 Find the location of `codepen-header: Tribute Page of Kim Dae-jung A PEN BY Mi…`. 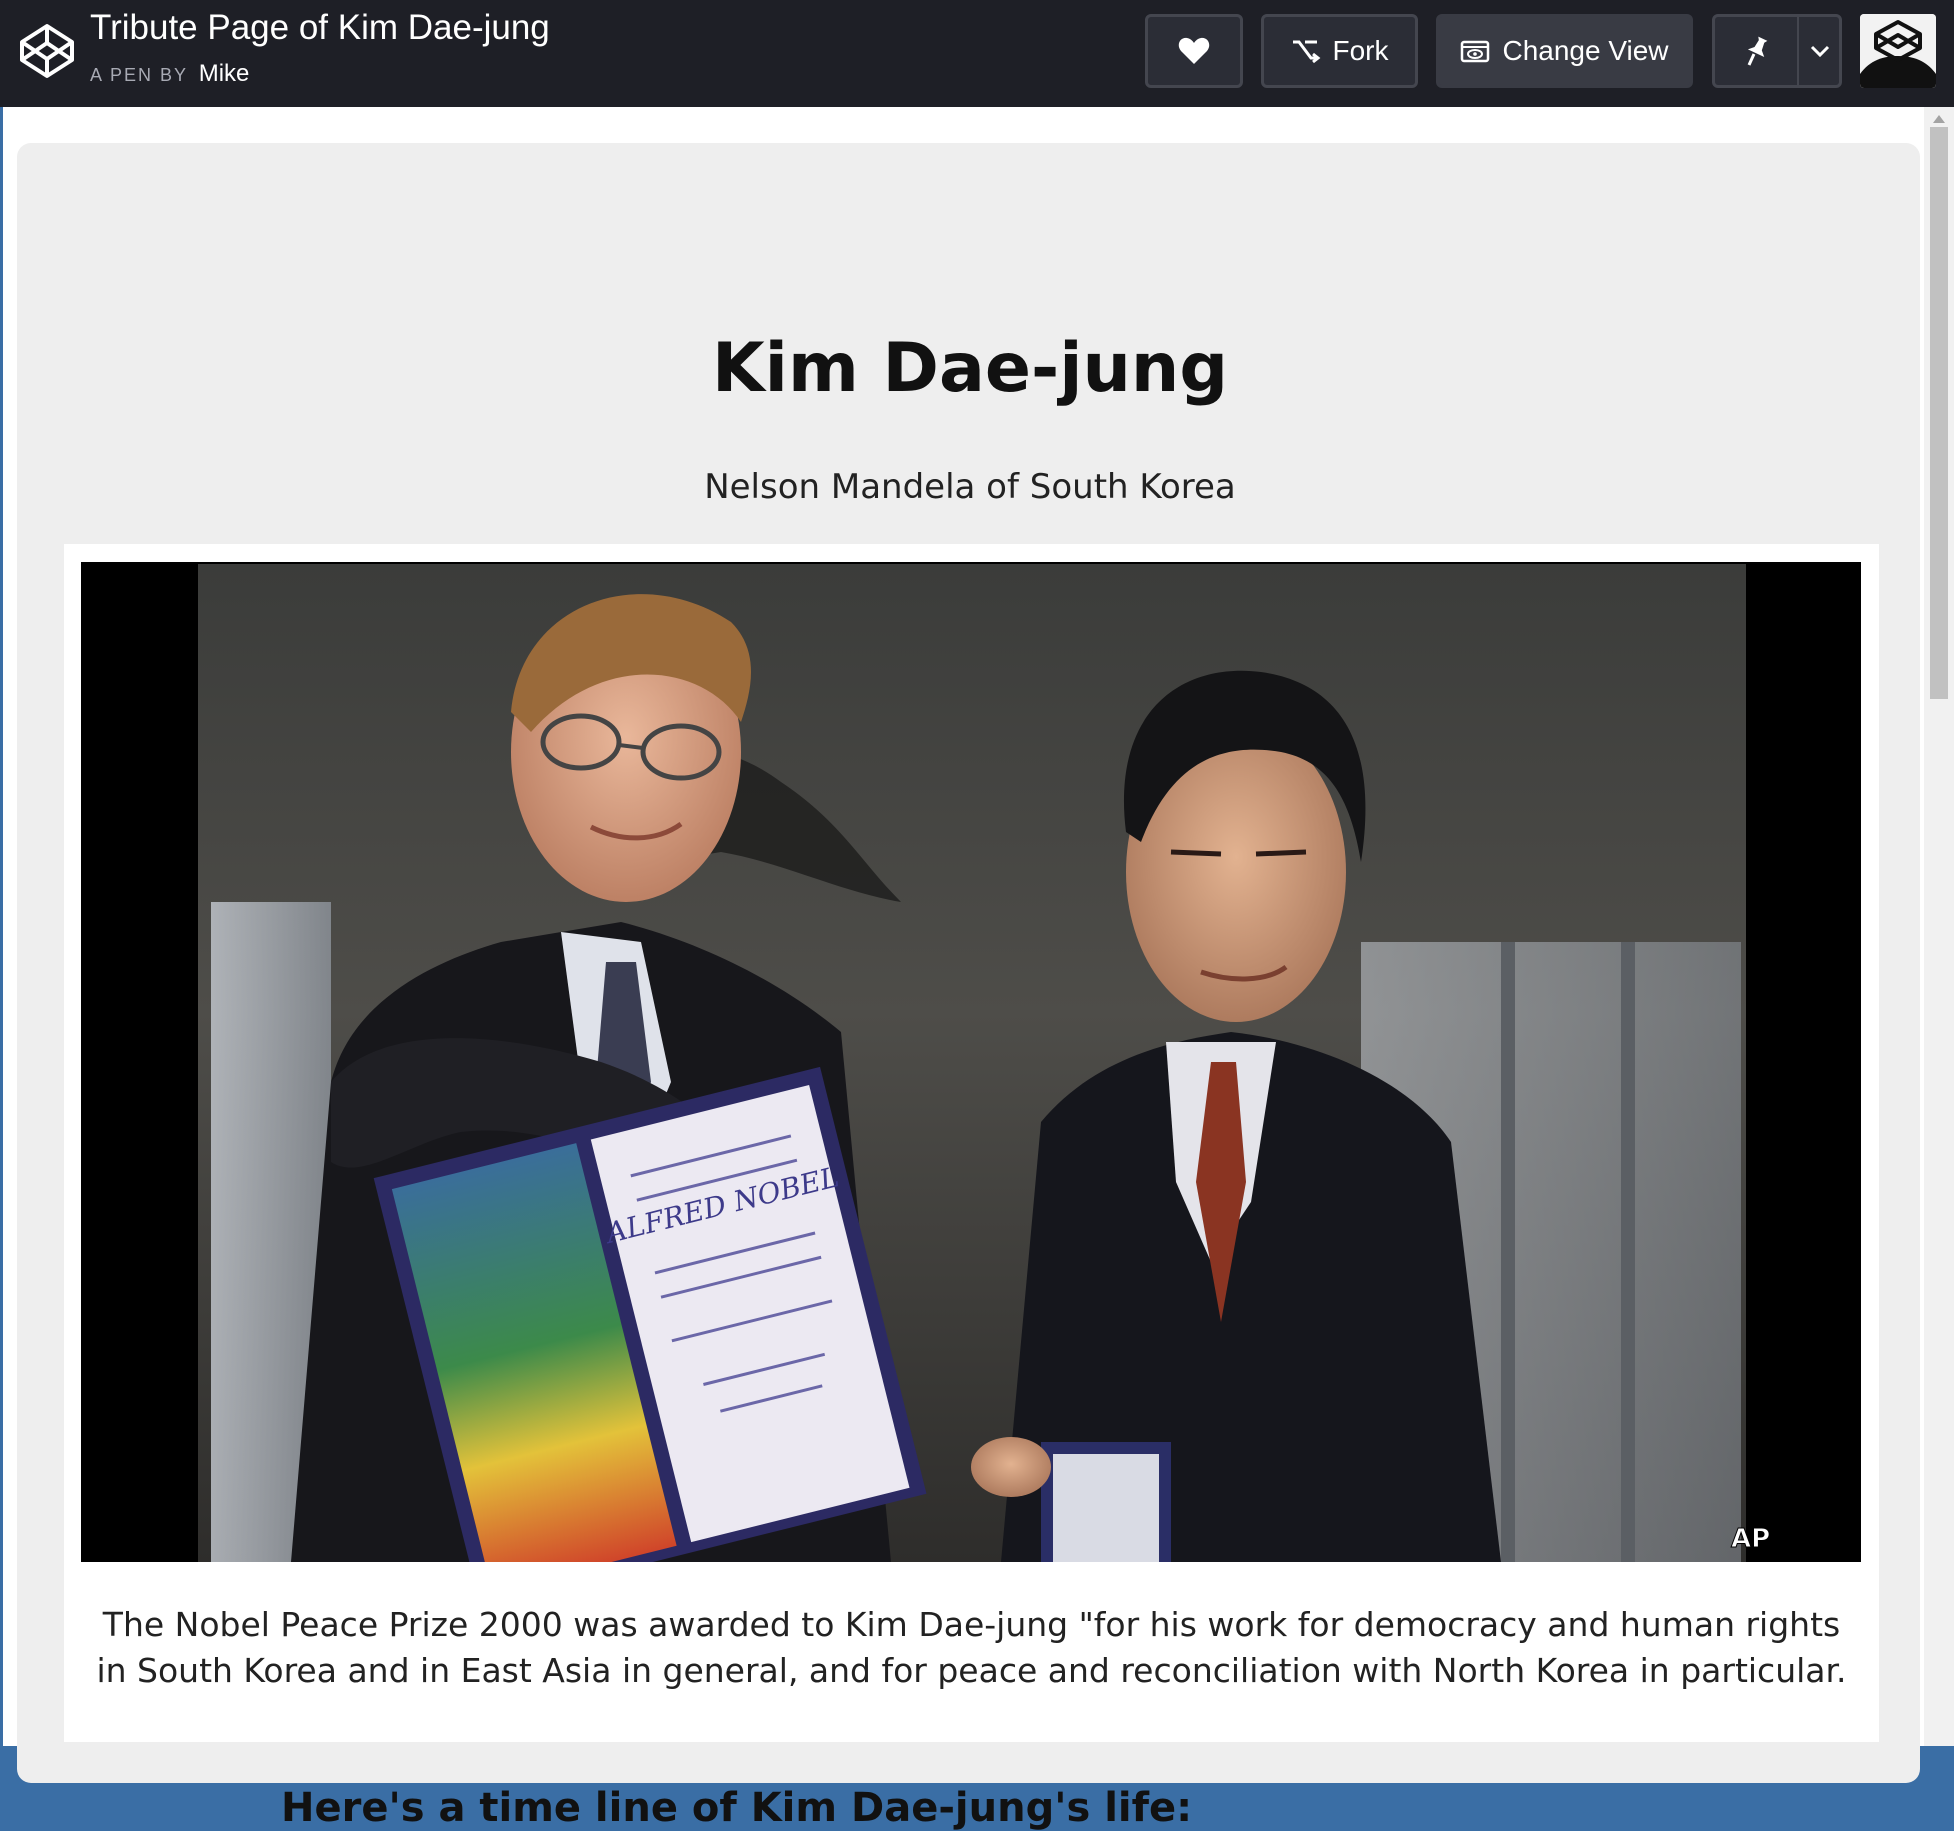

codepen-header: Tribute Page of Kim Dae-jung A PEN BY Mi… is located at coordinates (977, 53).